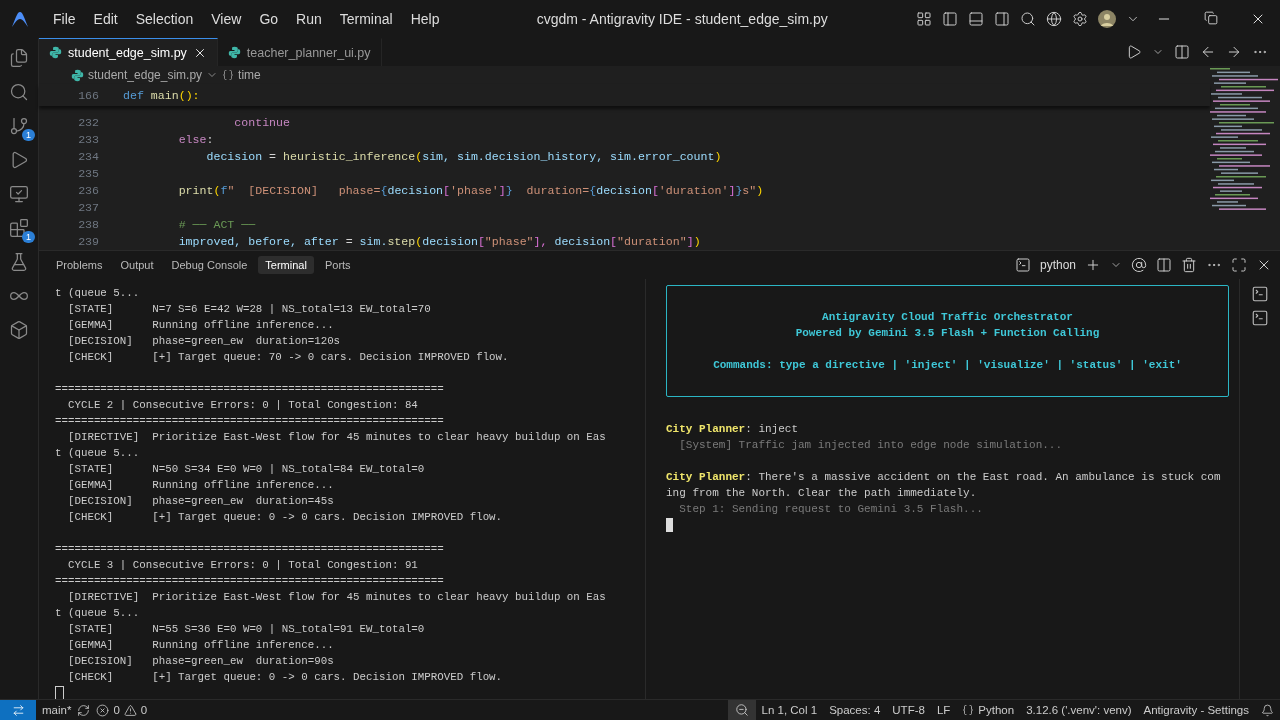  I want to click on terminal-line: CYCLE 2 | Consecutive Errors: 0 | Total Congestion: 84, so click(242, 405).